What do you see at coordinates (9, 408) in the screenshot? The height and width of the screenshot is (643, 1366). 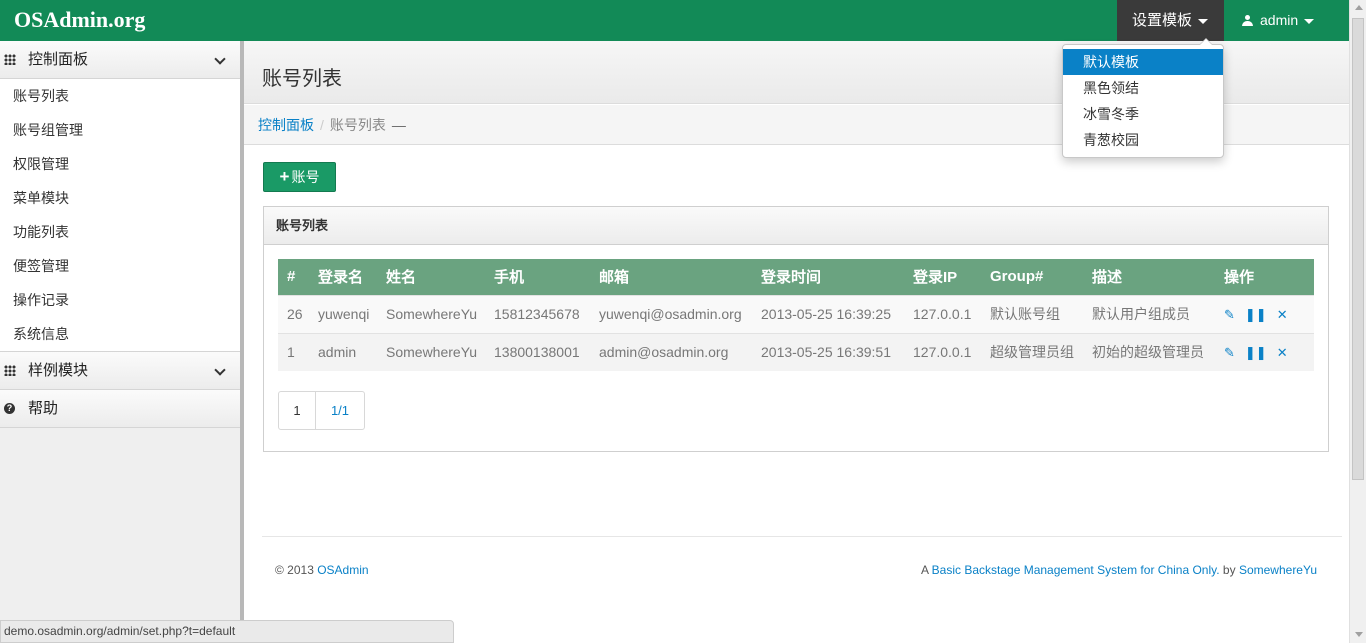 I see `help-icon: ?` at bounding box center [9, 408].